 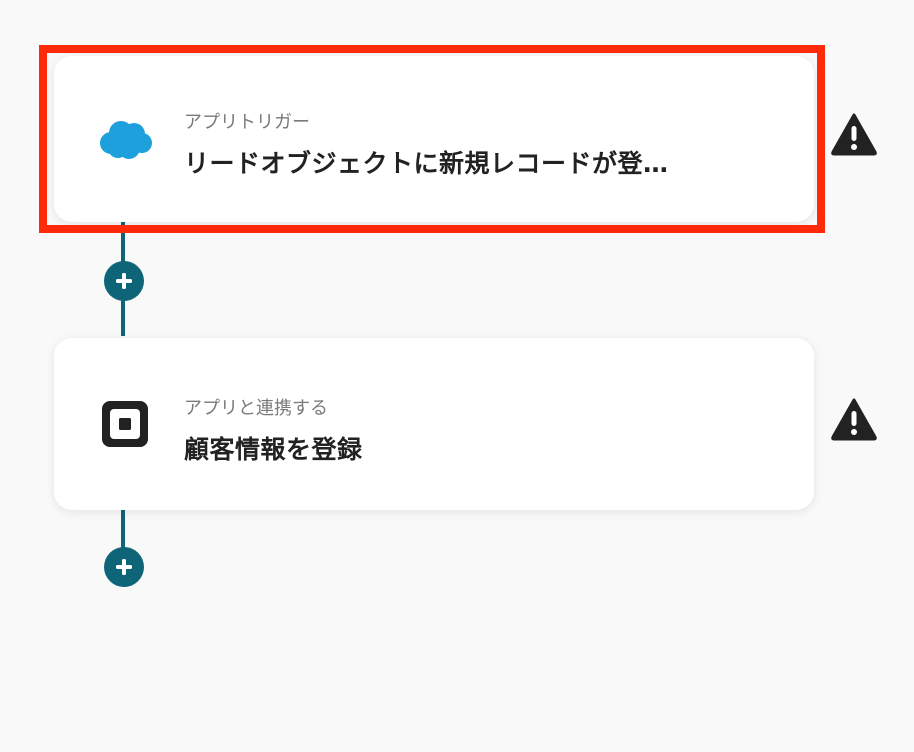 What do you see at coordinates (247, 122) in the screenshot?
I see `step-type-label: アプリトリガー` at bounding box center [247, 122].